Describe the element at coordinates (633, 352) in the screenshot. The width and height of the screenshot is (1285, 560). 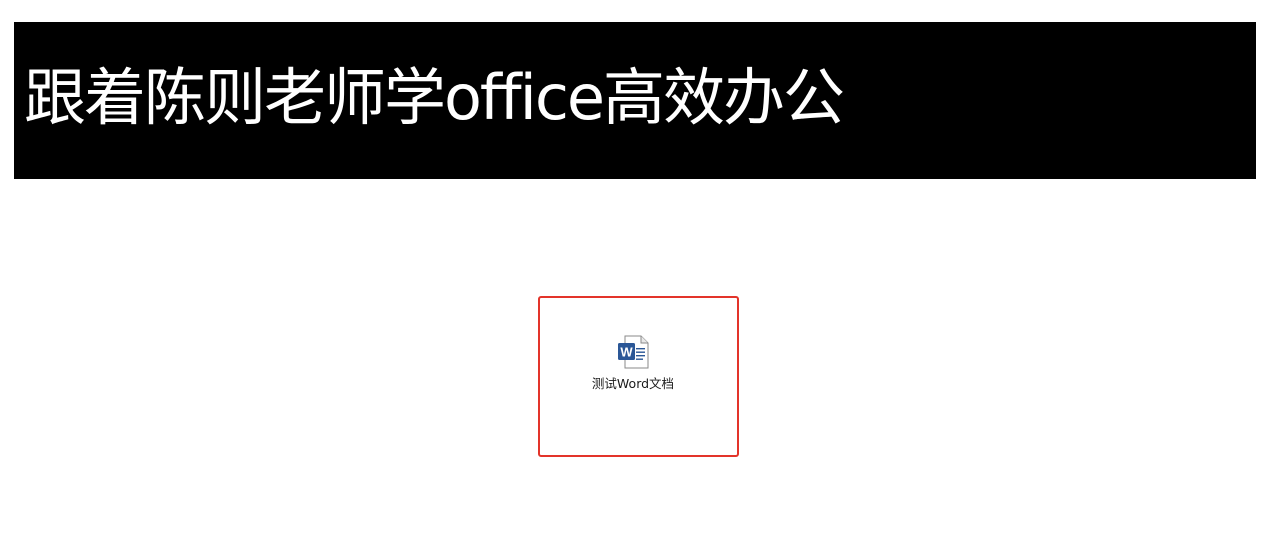
I see `word-document-icon: W` at that location.